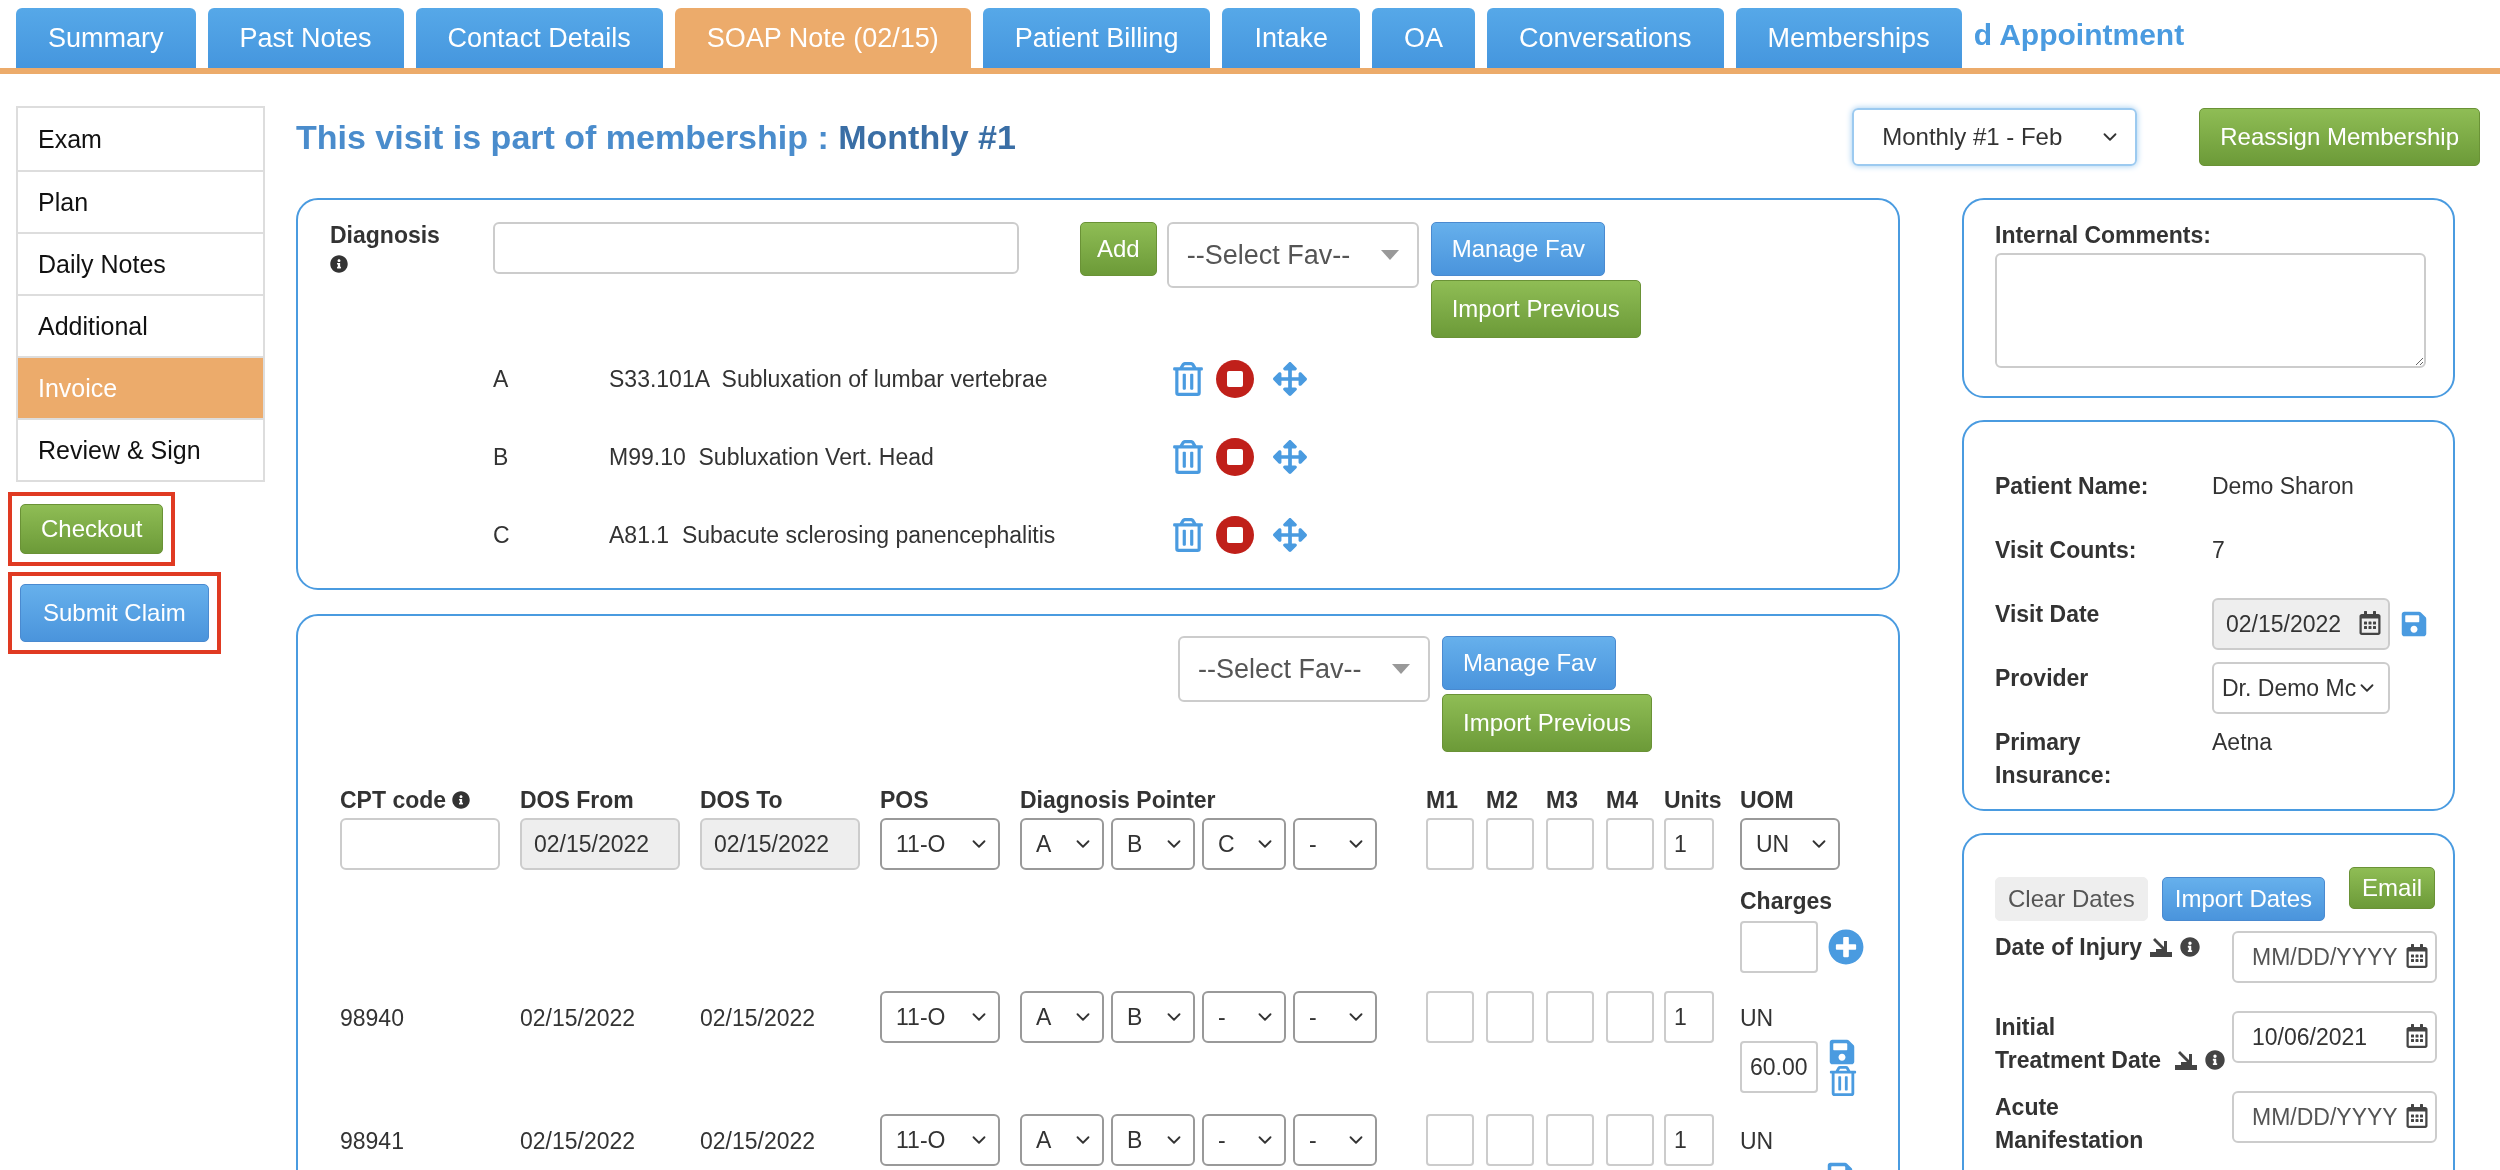 The width and height of the screenshot is (2500, 1170). Describe the element at coordinates (1118, 800) in the screenshot. I see `column-header: Diagnosis Pointer` at that location.